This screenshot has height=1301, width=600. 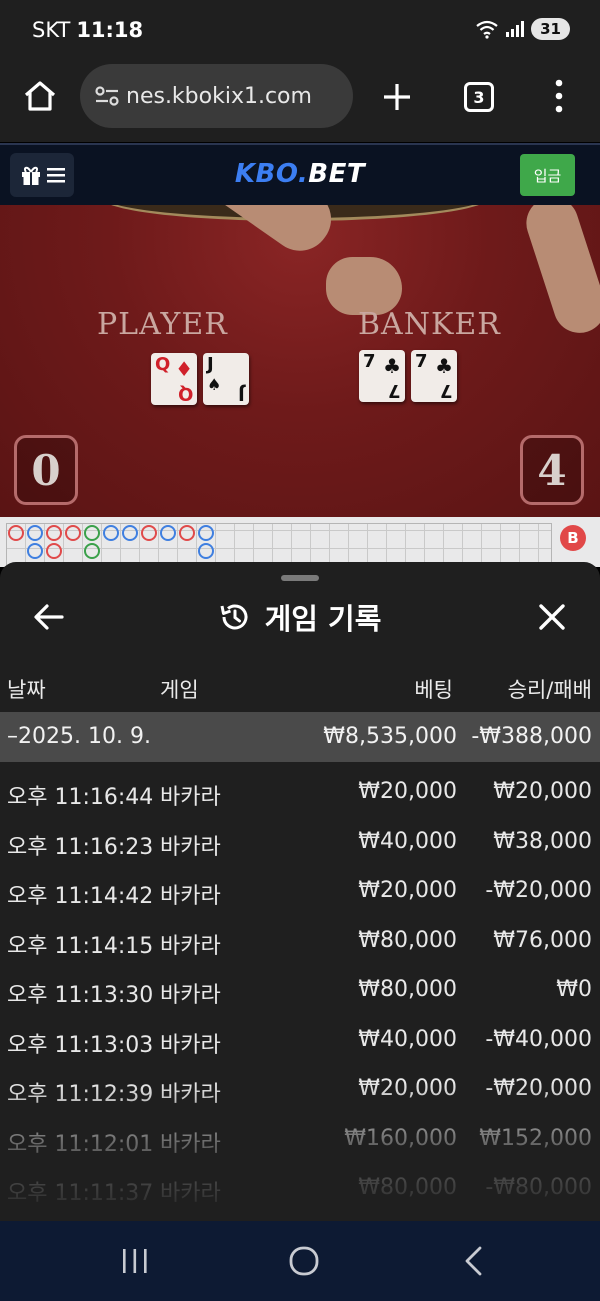 I want to click on site-logo: KBO.BET, so click(x=300, y=174).